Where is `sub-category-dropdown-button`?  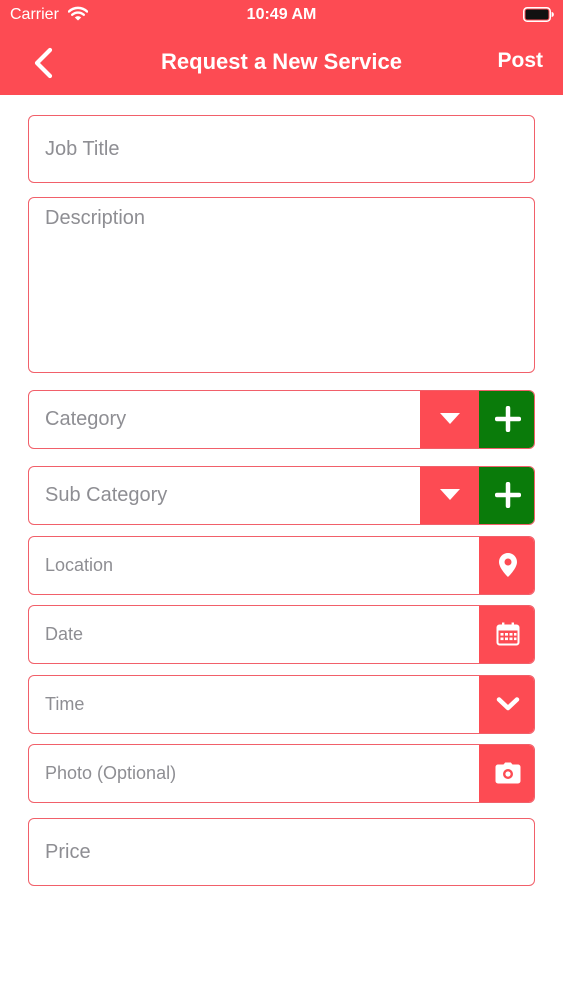
sub-category-dropdown-button is located at coordinates (449, 495).